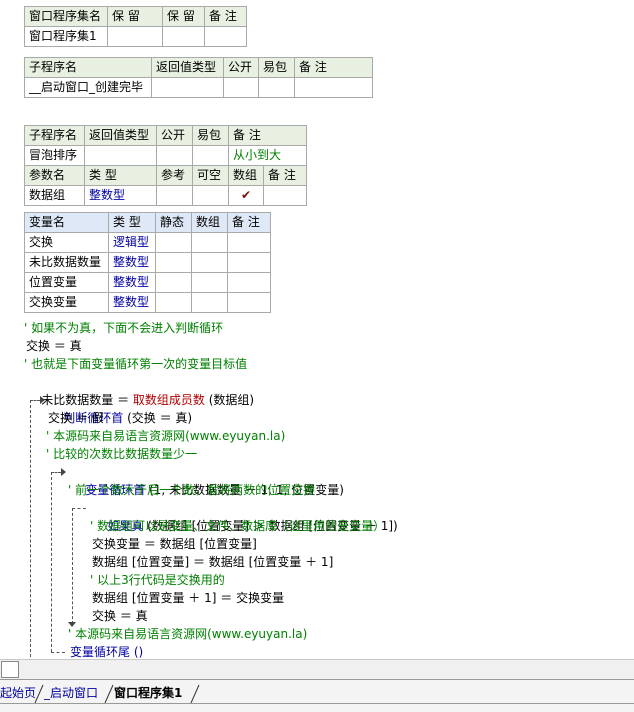 Image resolution: width=634 pixels, height=712 pixels. Describe the element at coordinates (317, 703) in the screenshot. I see `tab-bar-baseline` at that location.